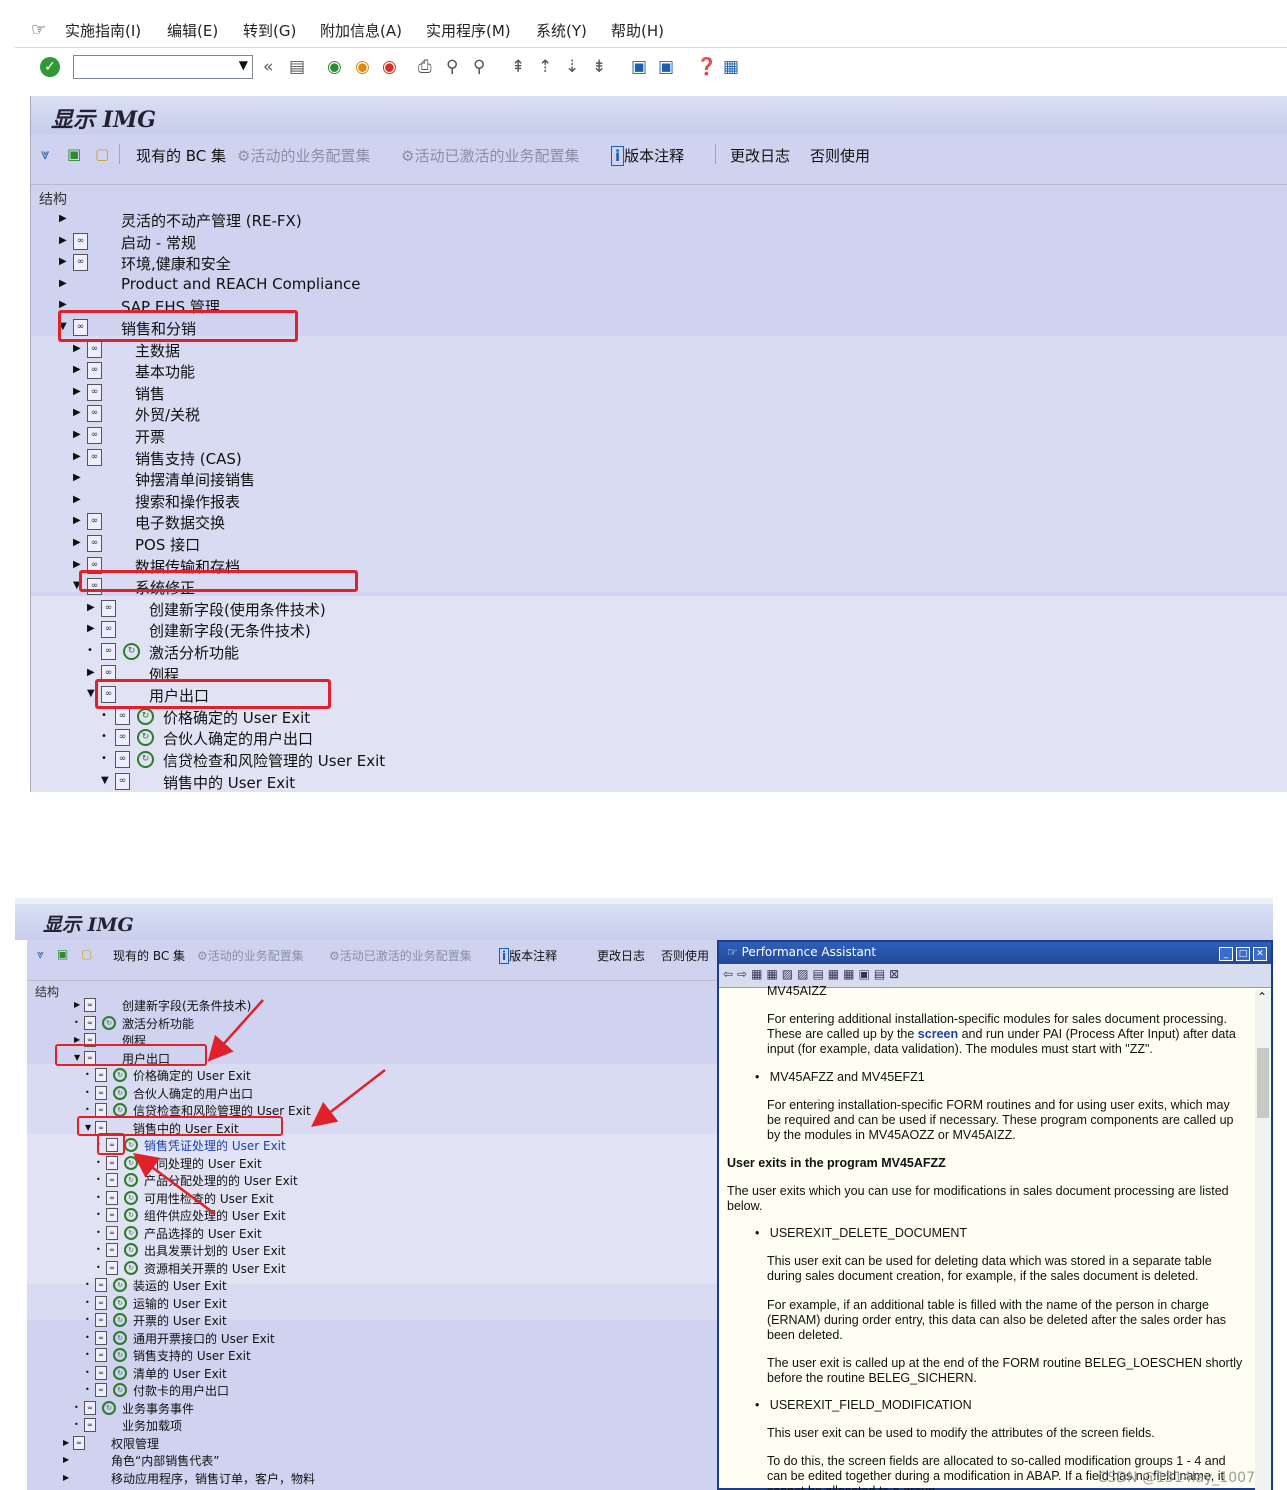 Image resolution: width=1287 pixels, height=1490 pixels. I want to click on print-icon: ⎙, so click(425, 67).